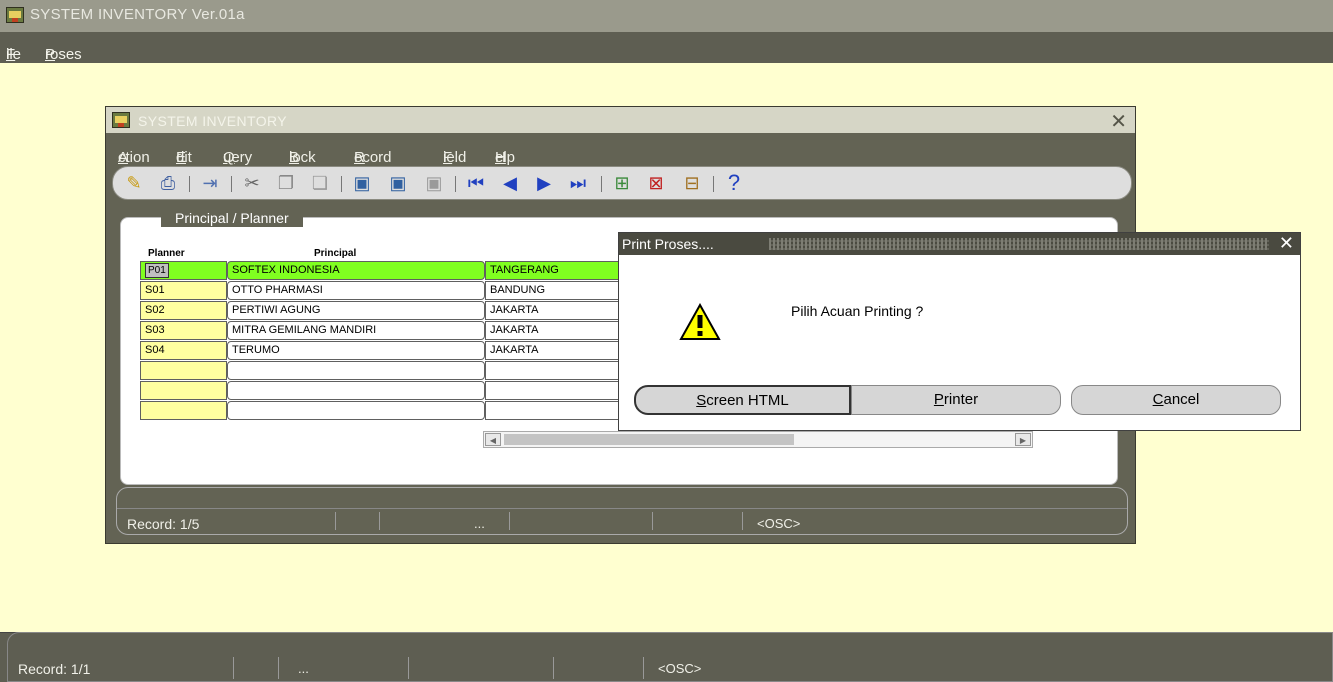 This screenshot has height=682, width=1333. What do you see at coordinates (1118, 121) in the screenshot?
I see `window-close-icon: ✕` at bounding box center [1118, 121].